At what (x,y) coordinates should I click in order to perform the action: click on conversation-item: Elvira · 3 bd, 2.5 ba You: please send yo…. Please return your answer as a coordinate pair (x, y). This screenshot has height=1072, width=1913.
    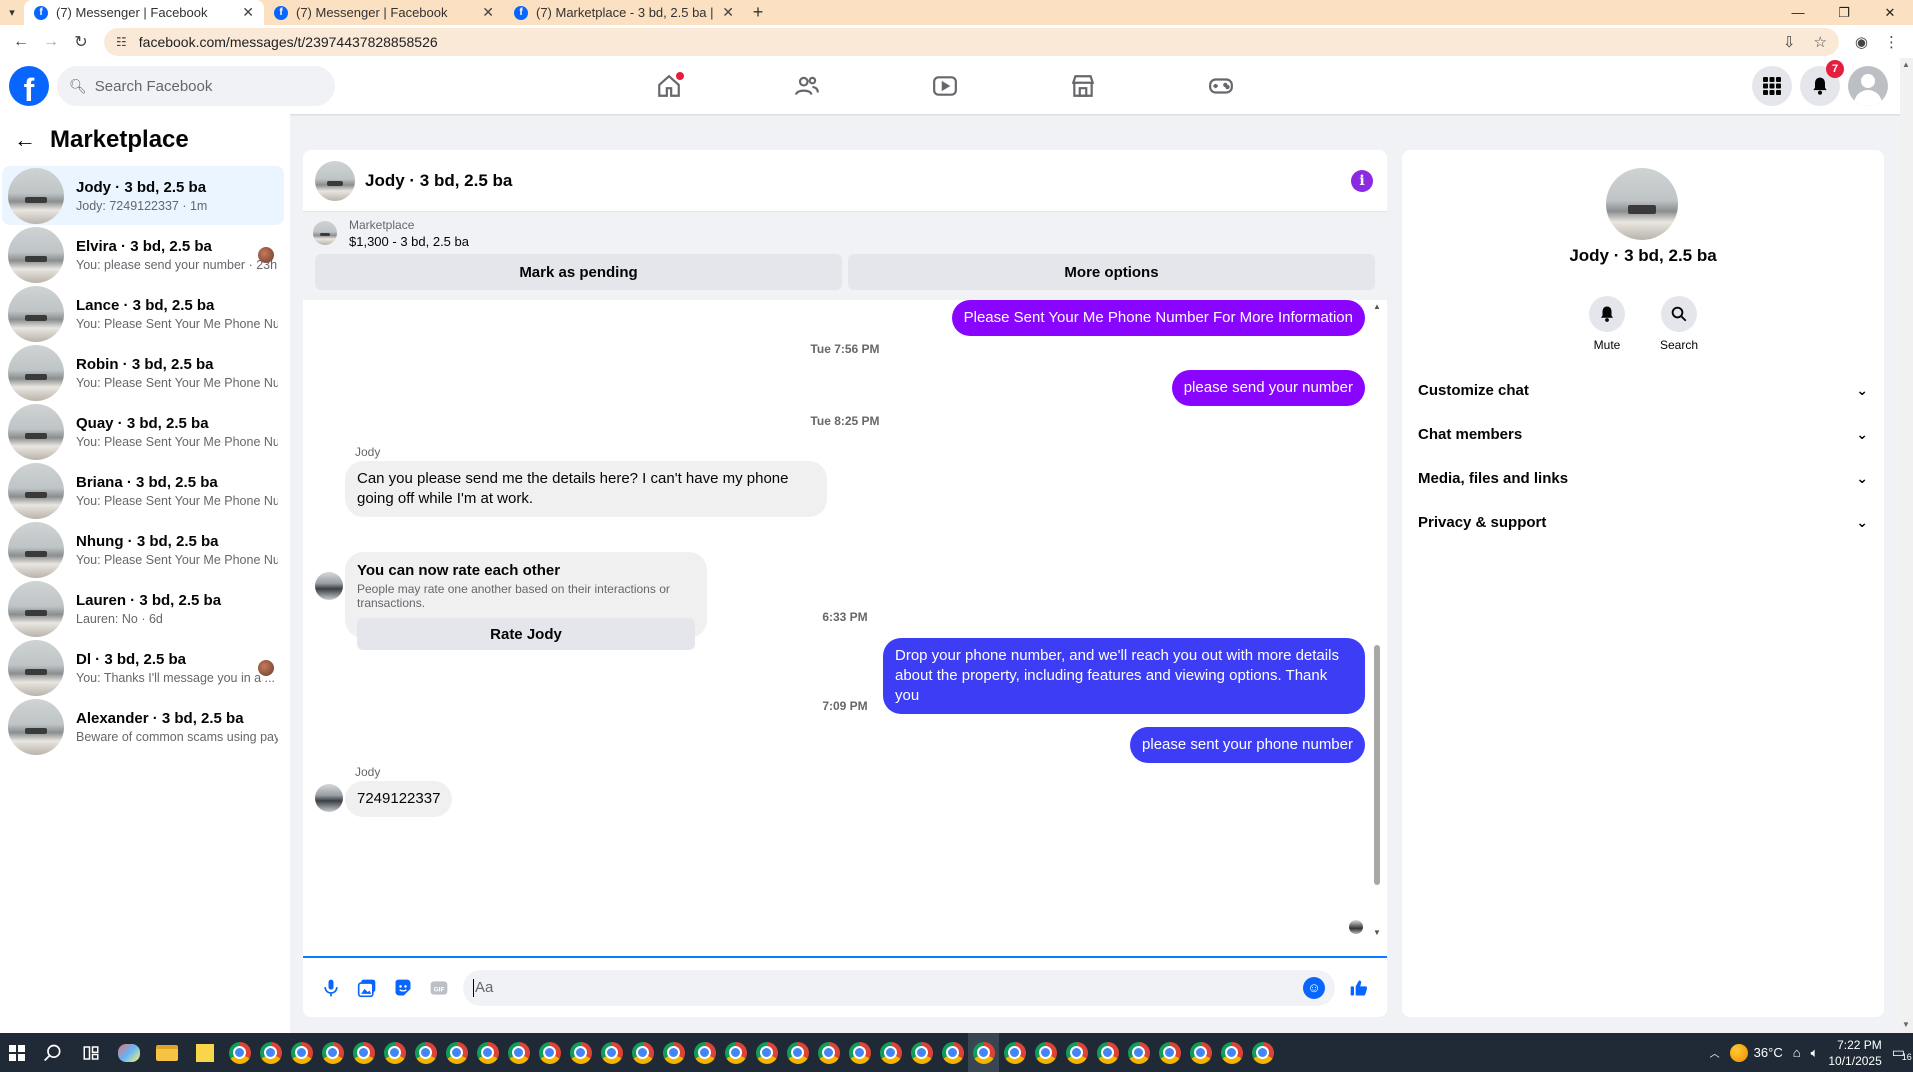
    Looking at the image, I should click on (143, 254).